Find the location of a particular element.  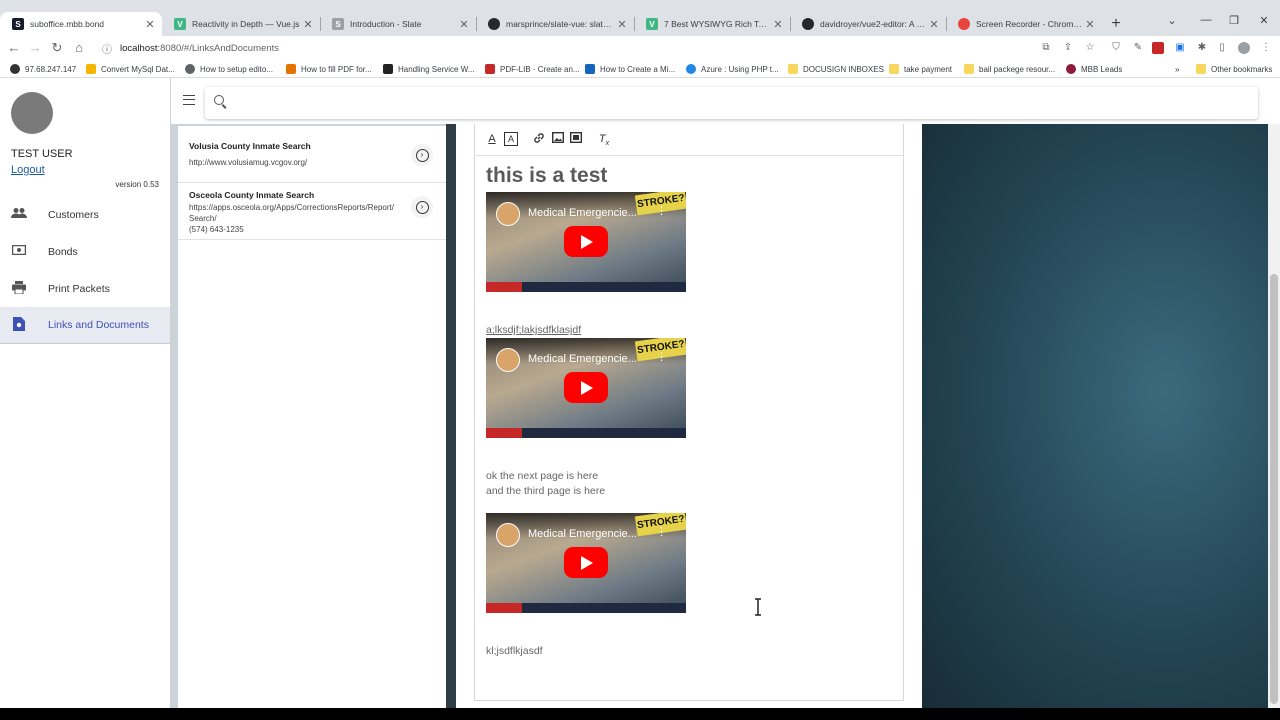

tab-title: Reactivity in Depth — Vue.js is located at coordinates (246, 24).